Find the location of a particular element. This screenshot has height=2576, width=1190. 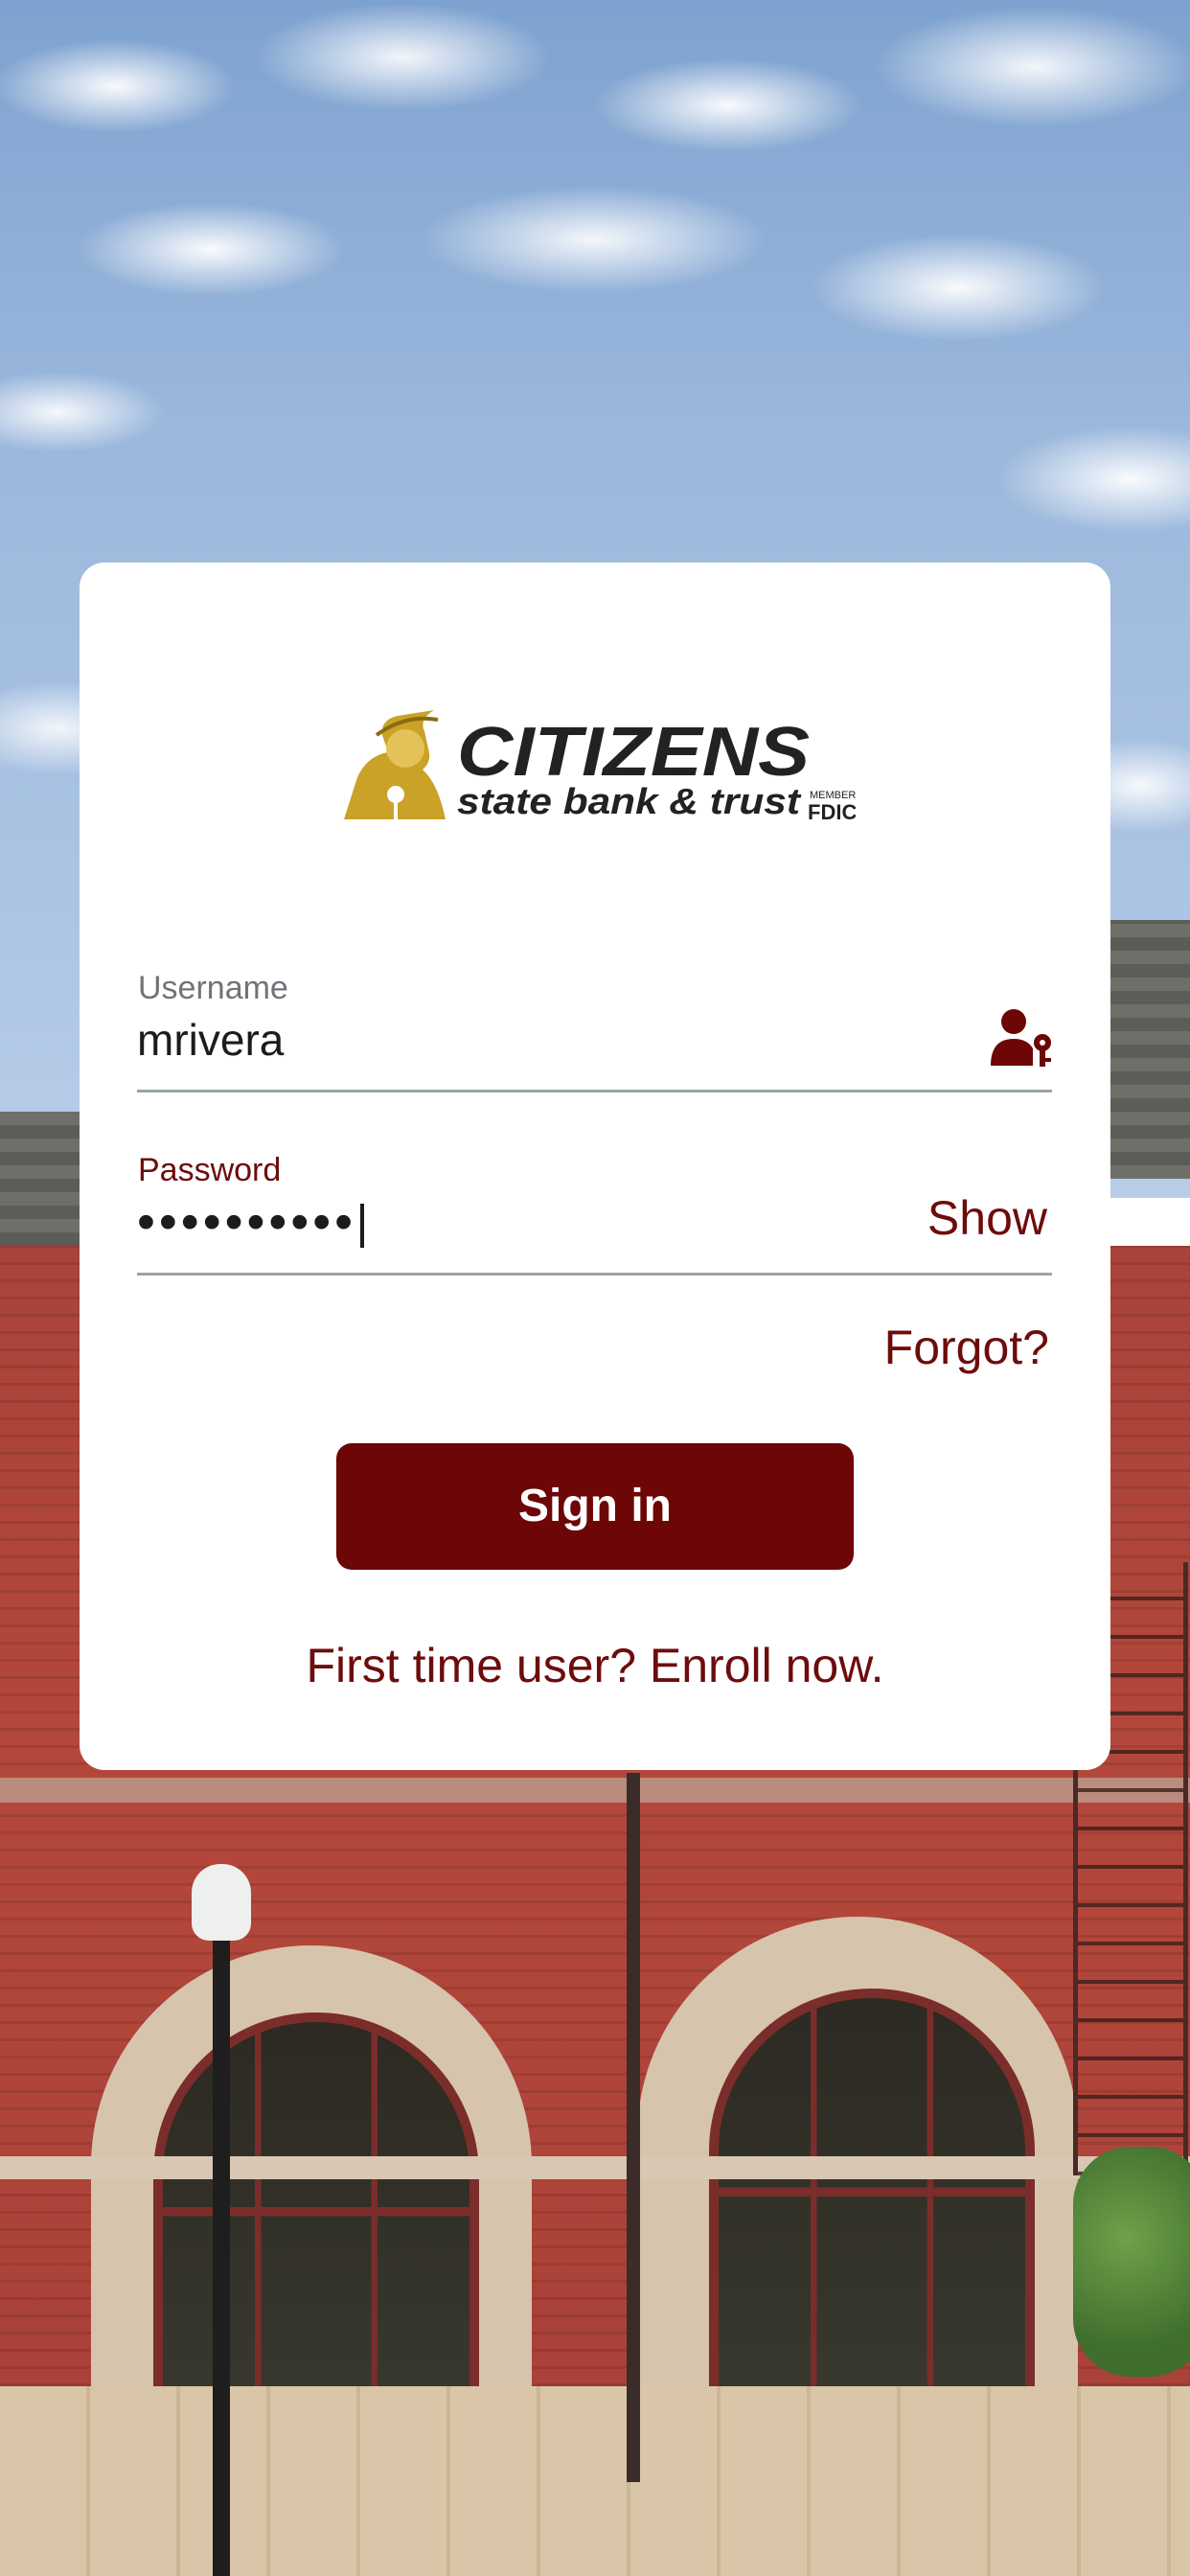

username-input: mrivera is located at coordinates (210, 1040).